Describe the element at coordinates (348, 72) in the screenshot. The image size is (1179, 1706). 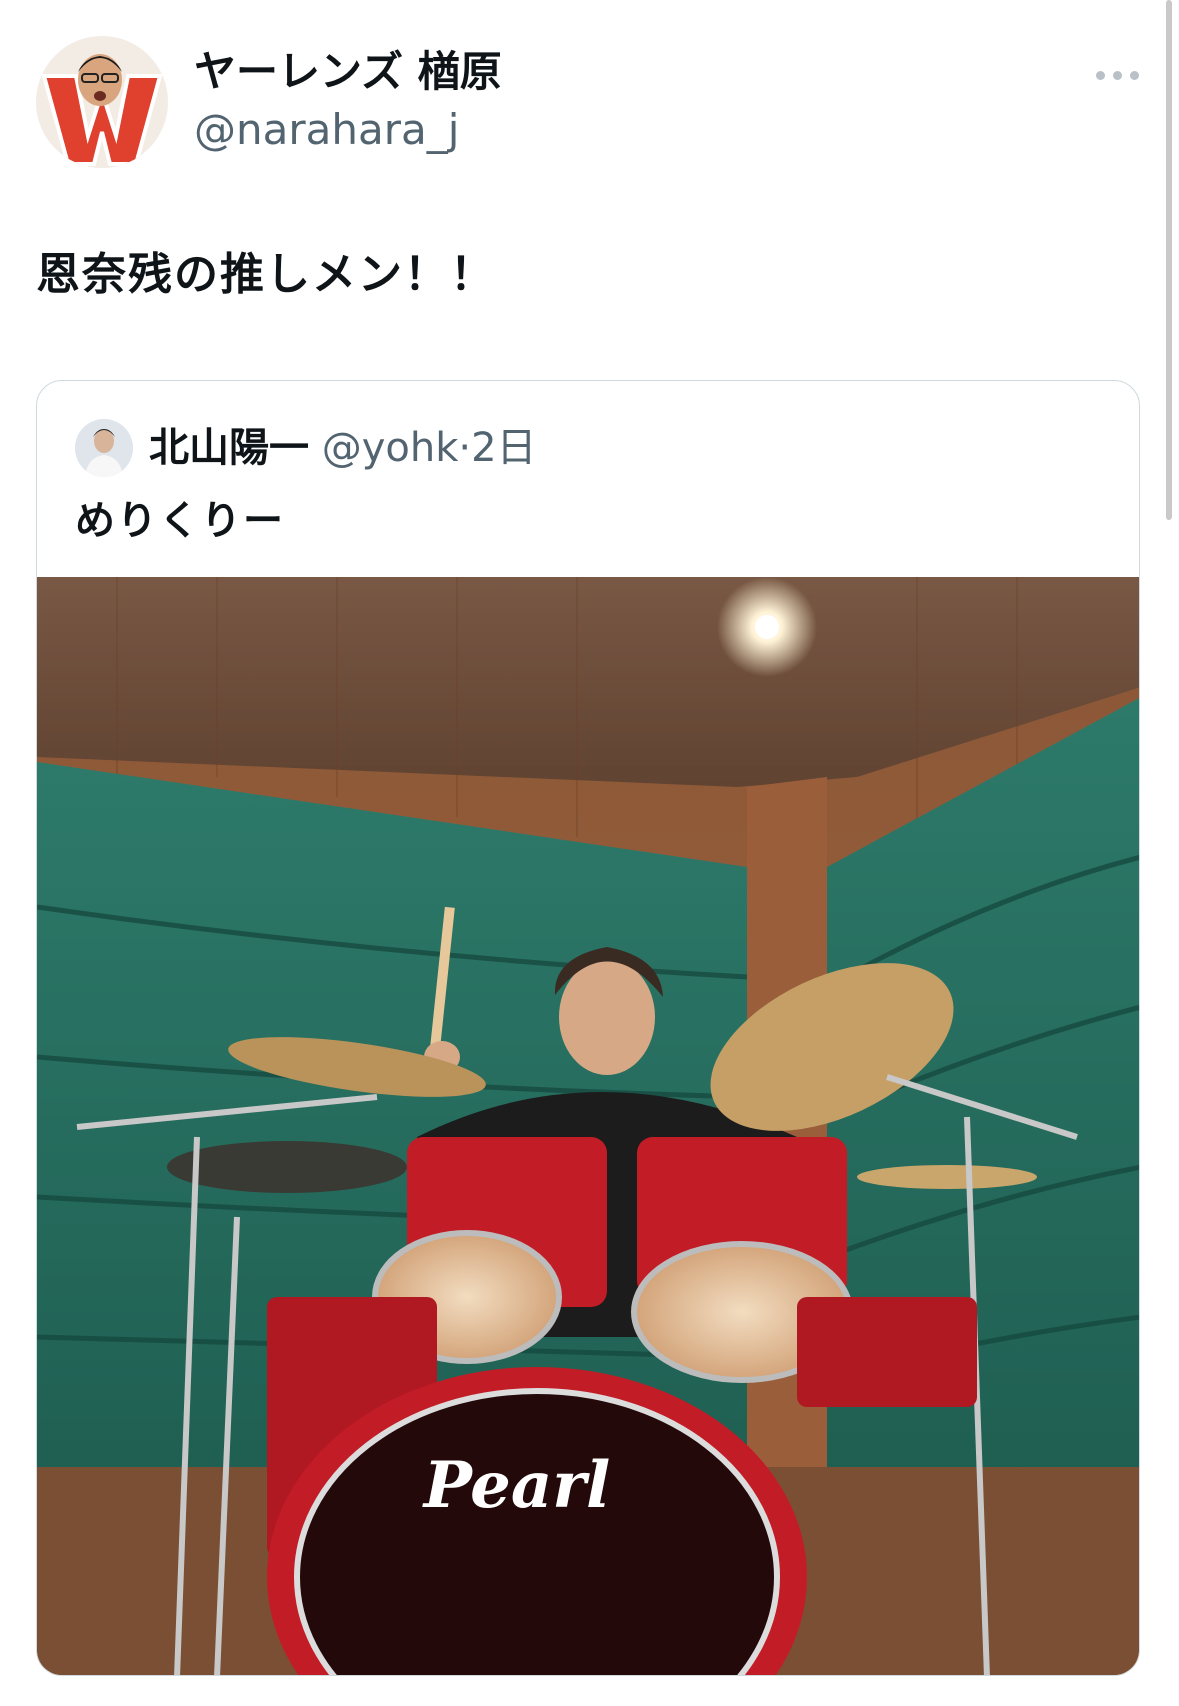
I see `author-display-name: ヤーレンズ 楢原` at that location.